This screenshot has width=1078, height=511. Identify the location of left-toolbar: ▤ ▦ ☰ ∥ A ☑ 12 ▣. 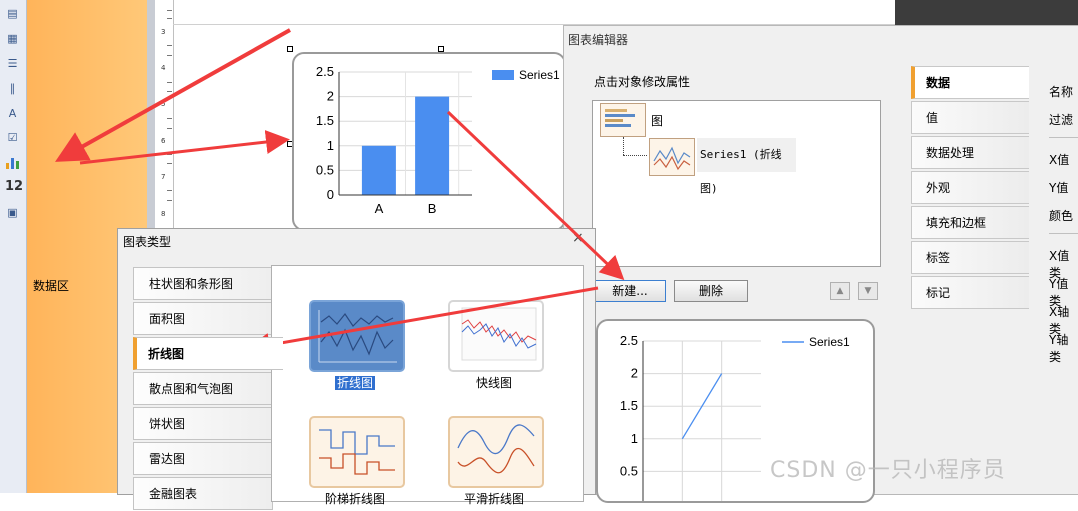
(13, 246).